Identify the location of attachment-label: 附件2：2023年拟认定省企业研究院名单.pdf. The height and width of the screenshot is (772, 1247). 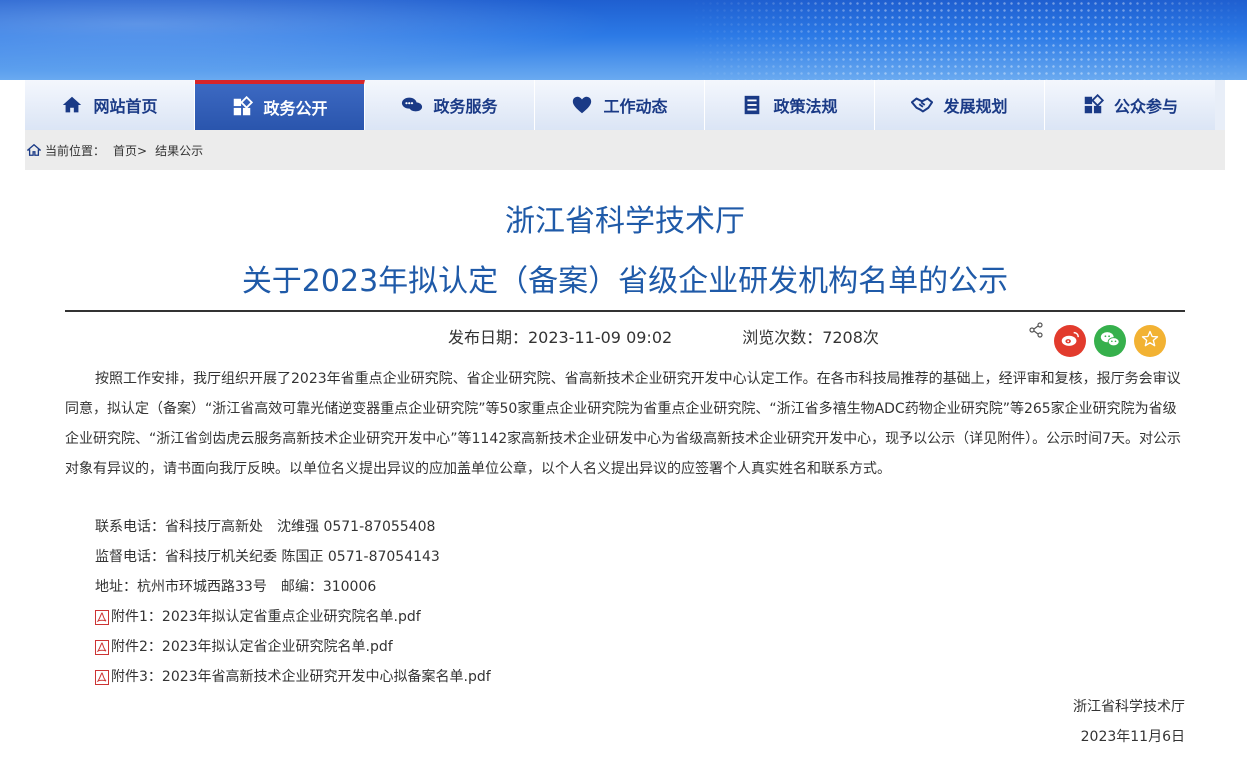
(252, 647).